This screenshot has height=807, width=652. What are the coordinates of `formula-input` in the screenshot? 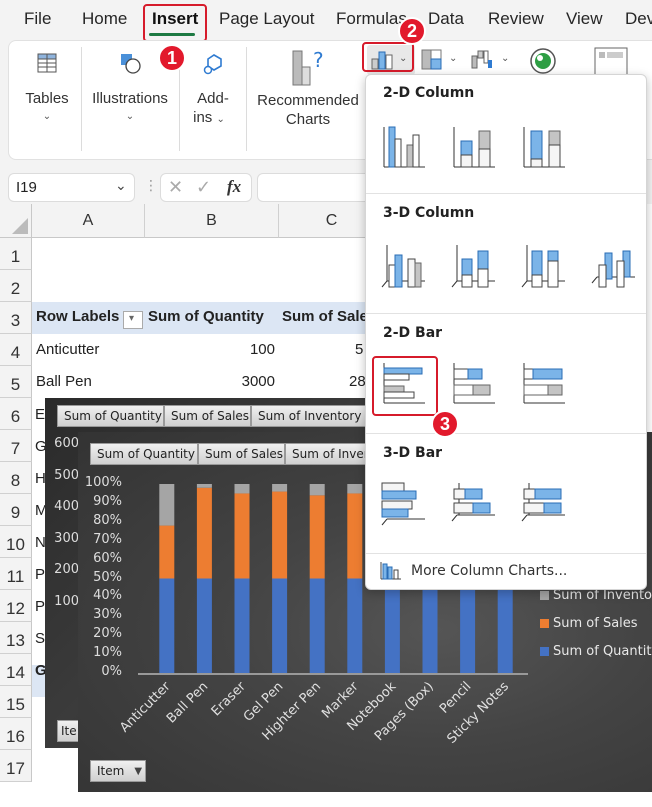 It's located at (317, 187).